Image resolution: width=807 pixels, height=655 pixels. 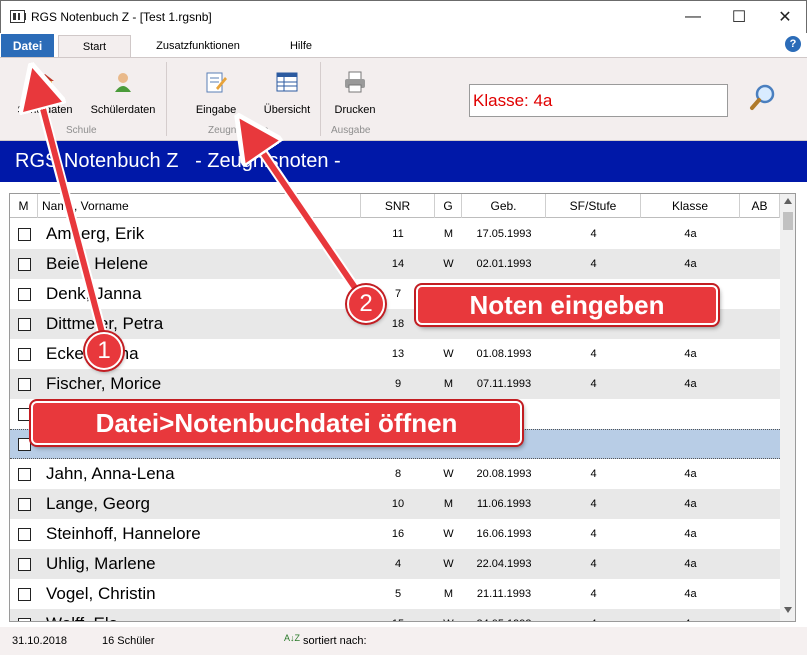 What do you see at coordinates (395, 615) in the screenshot?
I see `table-row: Wolff, Ela15W24.05.199344a` at bounding box center [395, 615].